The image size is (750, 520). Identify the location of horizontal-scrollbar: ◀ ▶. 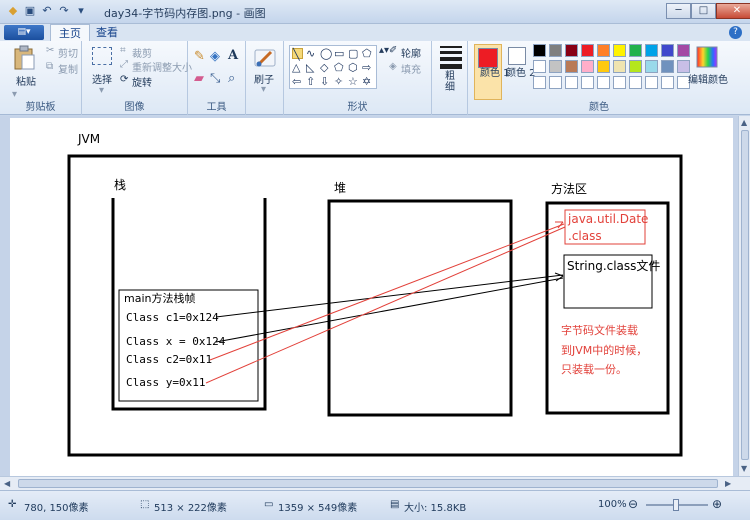
(375, 483).